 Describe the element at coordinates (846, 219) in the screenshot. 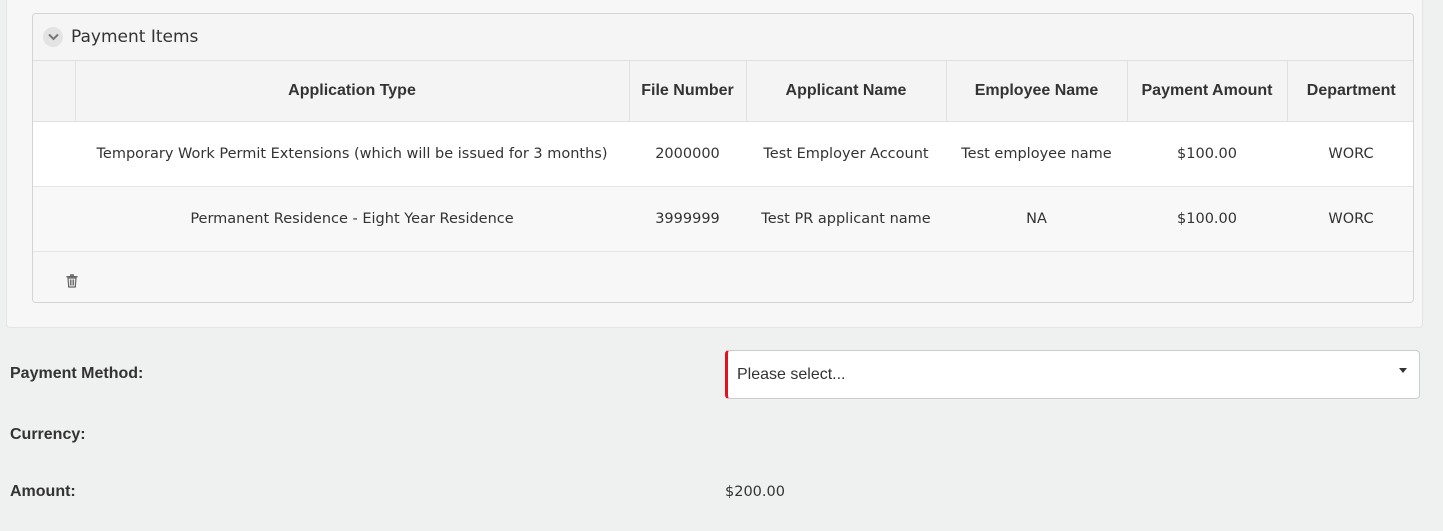

I see `cell-applicant-name: Test PR applicant name` at that location.